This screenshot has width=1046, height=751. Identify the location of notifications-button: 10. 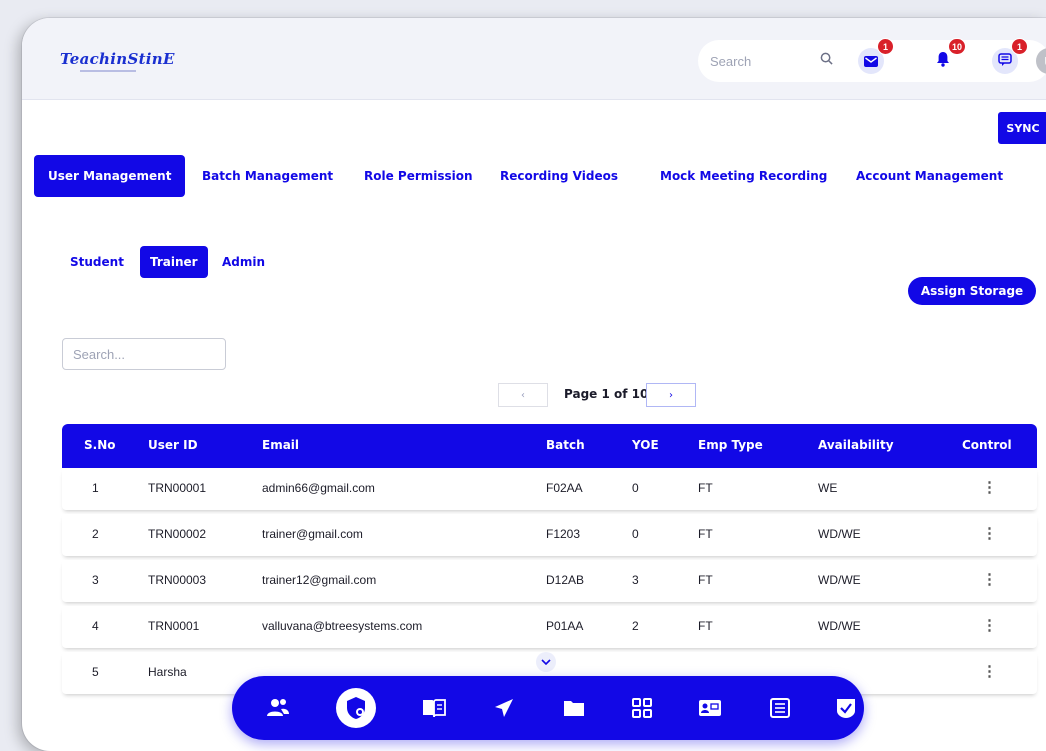
(948, 56).